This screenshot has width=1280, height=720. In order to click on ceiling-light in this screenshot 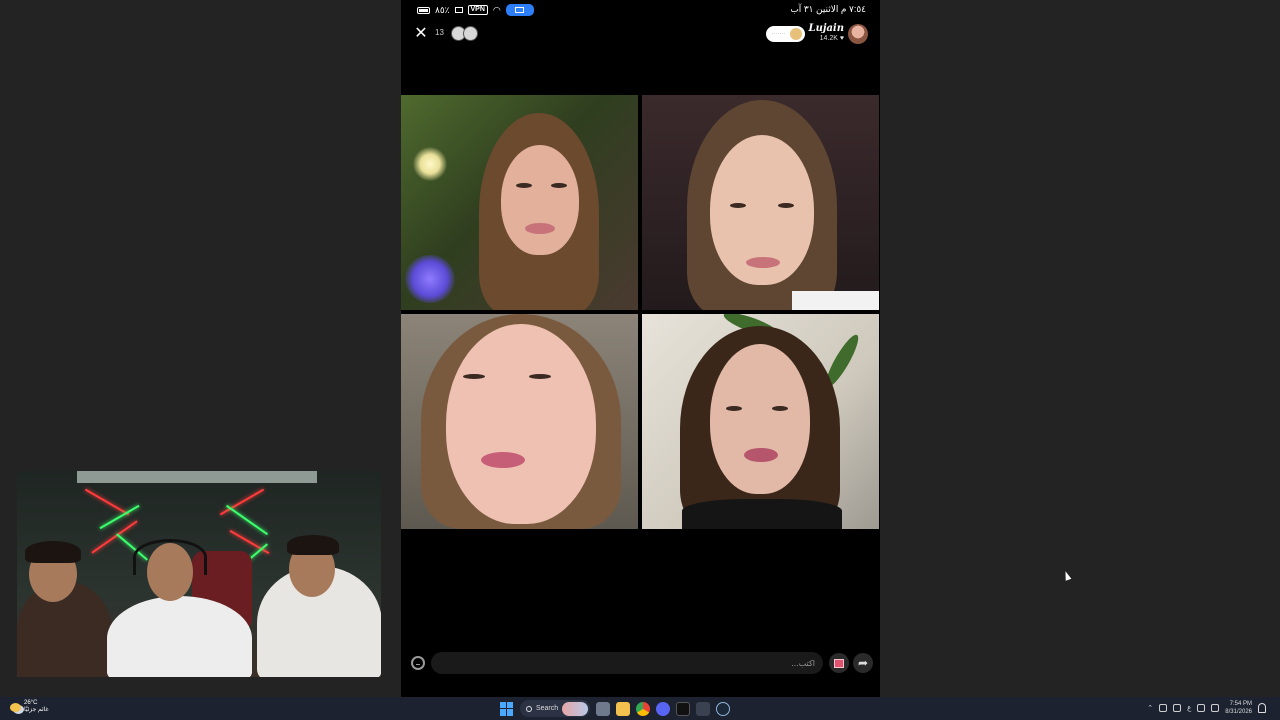, I will do `click(197, 477)`.